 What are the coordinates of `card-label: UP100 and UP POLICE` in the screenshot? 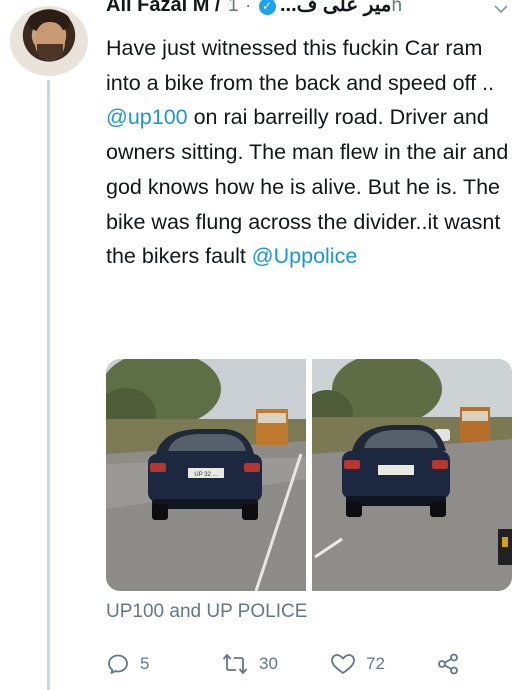 It's located at (206, 612).